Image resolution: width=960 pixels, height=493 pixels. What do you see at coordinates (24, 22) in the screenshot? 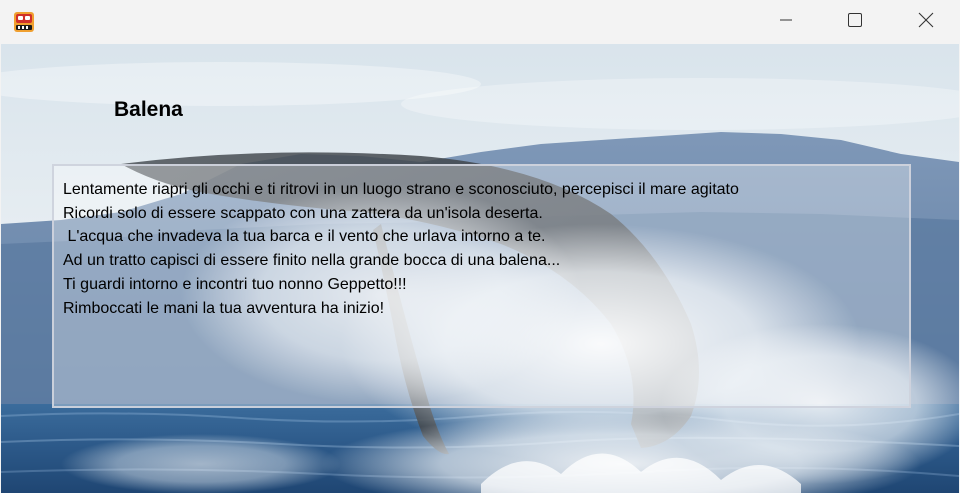
I see `game-app-icon` at bounding box center [24, 22].